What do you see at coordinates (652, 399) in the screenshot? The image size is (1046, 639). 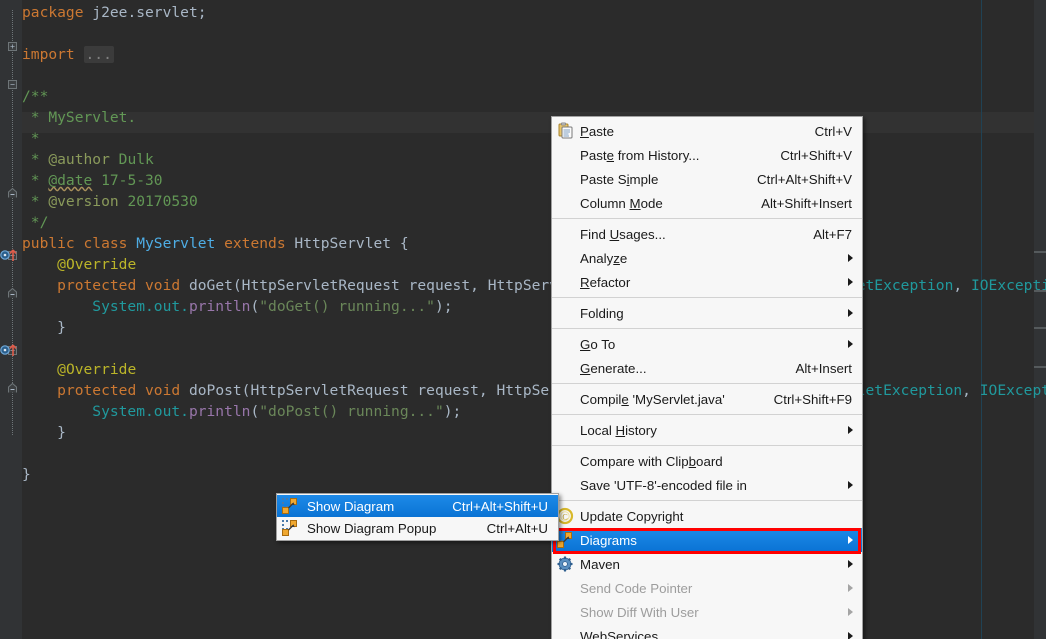 I see `menu-item-label: Compile 'MyServlet.java'` at bounding box center [652, 399].